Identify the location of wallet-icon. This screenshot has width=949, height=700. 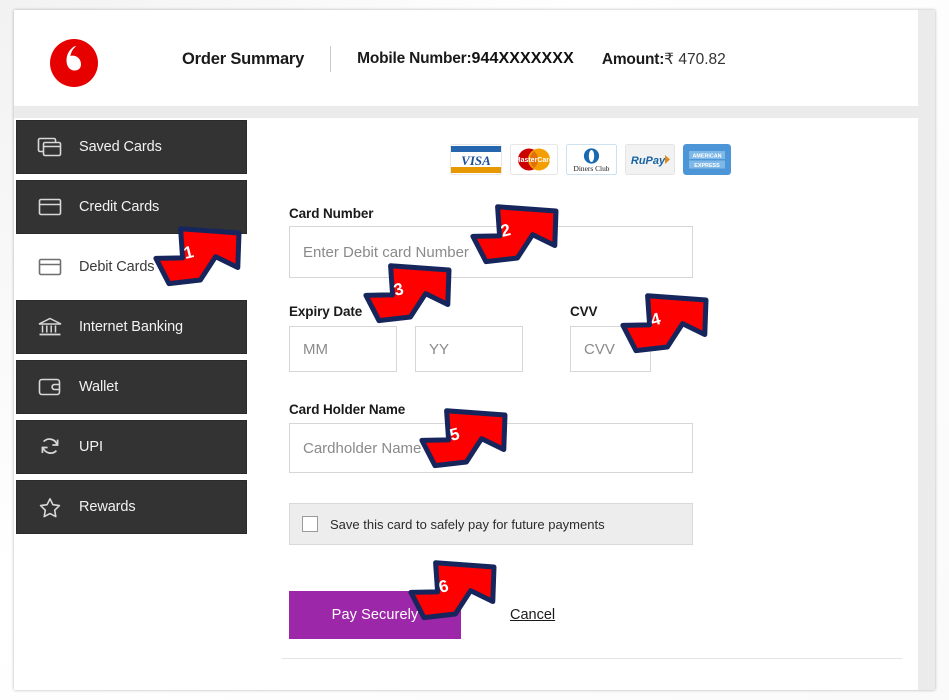
(50, 387).